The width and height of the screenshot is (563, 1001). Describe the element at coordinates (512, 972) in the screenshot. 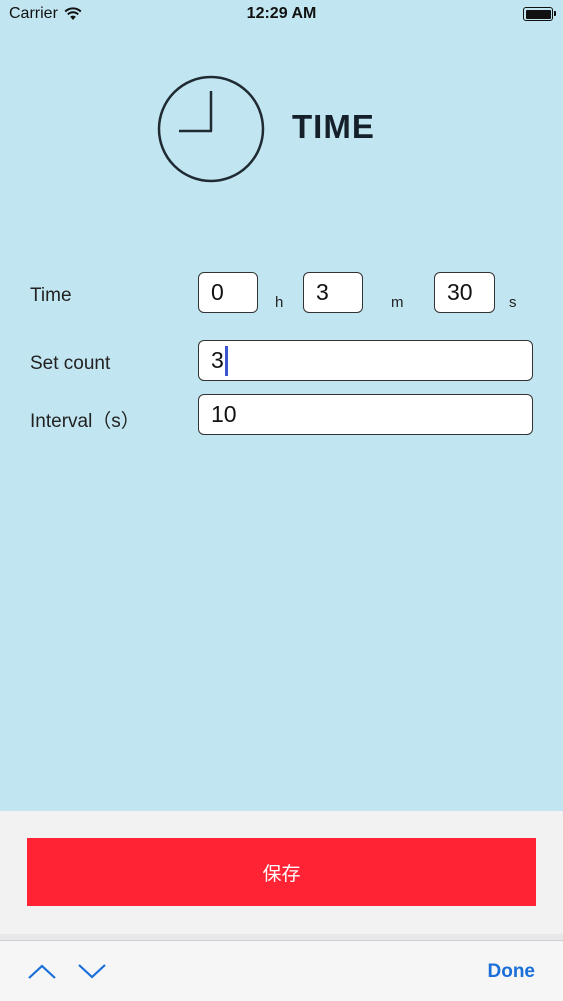

I see `done-button: Done` at that location.